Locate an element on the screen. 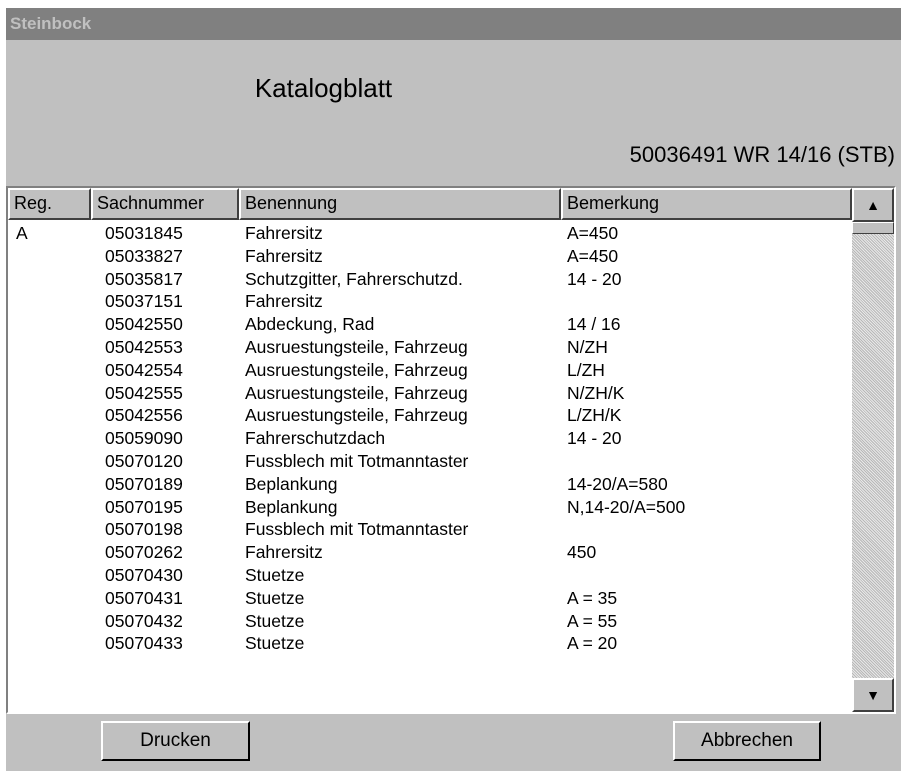 The width and height of the screenshot is (901, 771). cell-bemerkung: 450 is located at coordinates (582, 552).